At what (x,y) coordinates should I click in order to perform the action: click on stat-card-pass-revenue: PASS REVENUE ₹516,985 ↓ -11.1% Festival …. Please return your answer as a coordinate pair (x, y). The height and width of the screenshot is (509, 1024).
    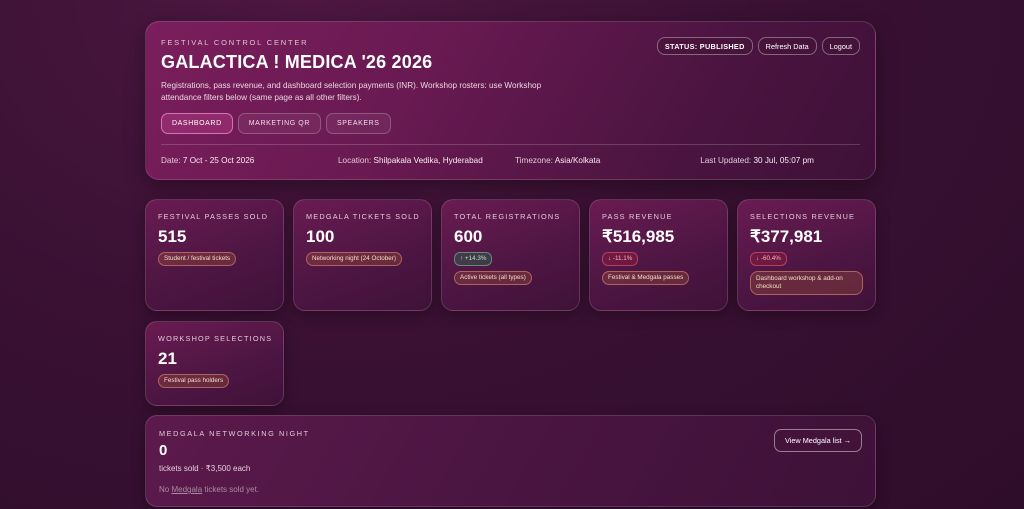
    Looking at the image, I should click on (658, 255).